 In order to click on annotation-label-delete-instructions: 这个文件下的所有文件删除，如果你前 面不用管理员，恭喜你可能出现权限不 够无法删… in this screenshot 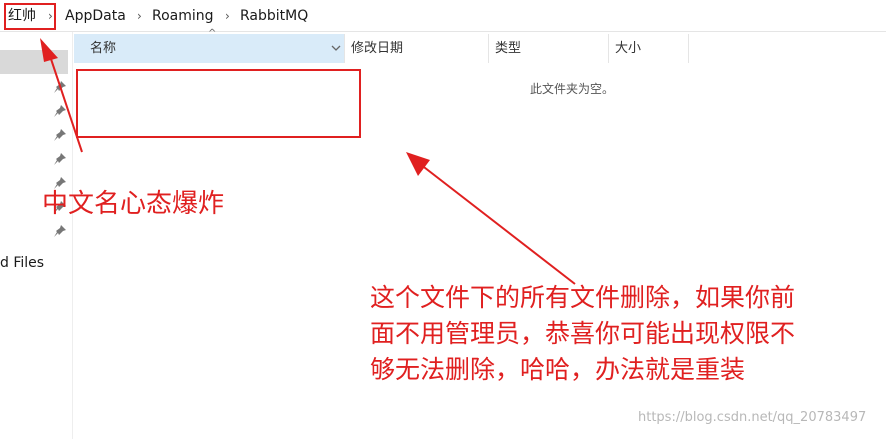, I will do `click(582, 334)`.